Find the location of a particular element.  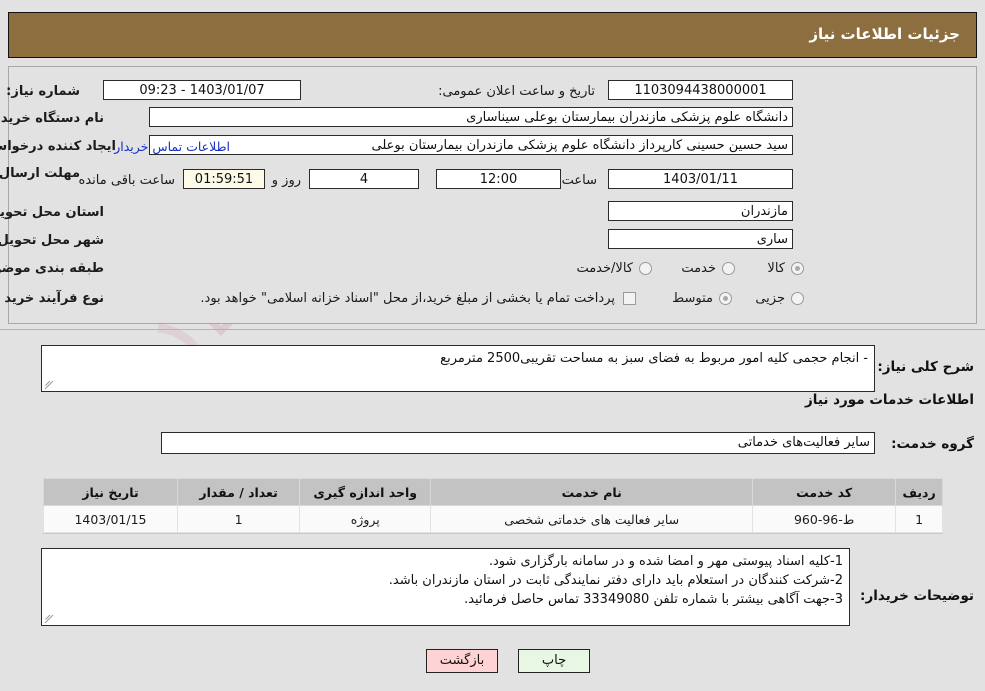

deadline-label: مهلت ارسال پاسخ: تا تاریخ: is located at coordinates (40, 174).